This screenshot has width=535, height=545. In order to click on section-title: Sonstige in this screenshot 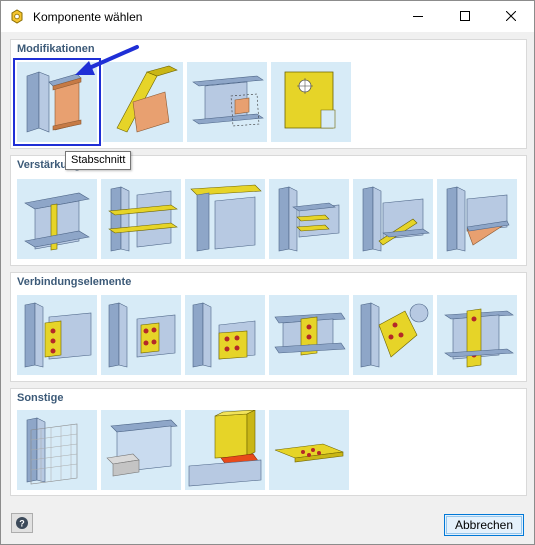, I will do `click(40, 398)`.